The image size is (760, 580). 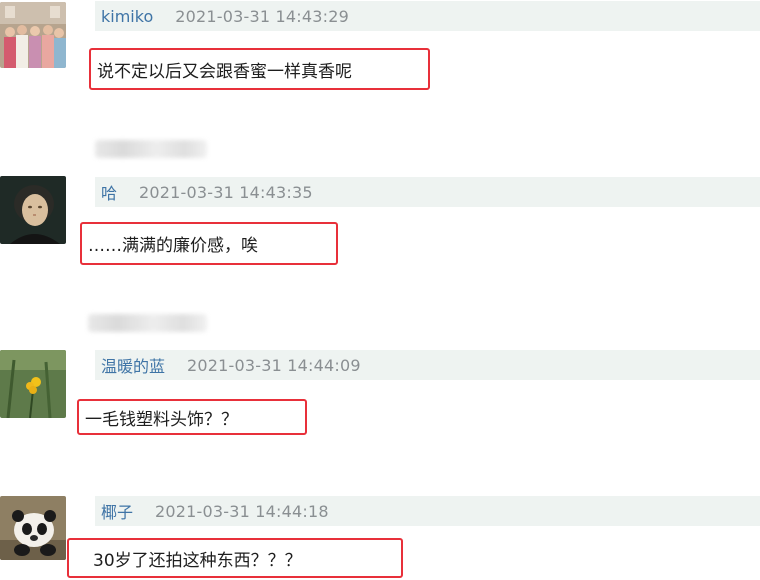 I want to click on comment-text: 说不定以后又会跟香蜜一样真香呢, so click(x=259, y=69).